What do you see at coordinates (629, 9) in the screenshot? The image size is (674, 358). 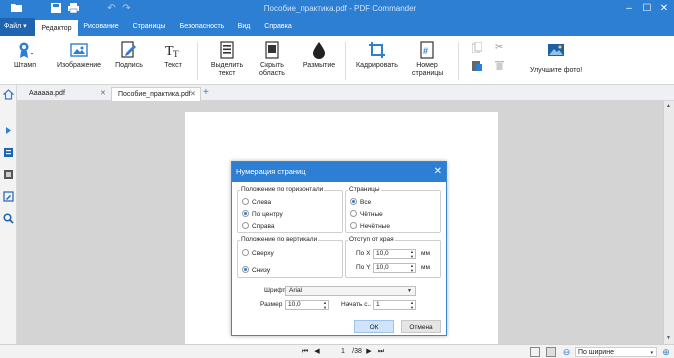 I see `minimize-icon: –` at bounding box center [629, 9].